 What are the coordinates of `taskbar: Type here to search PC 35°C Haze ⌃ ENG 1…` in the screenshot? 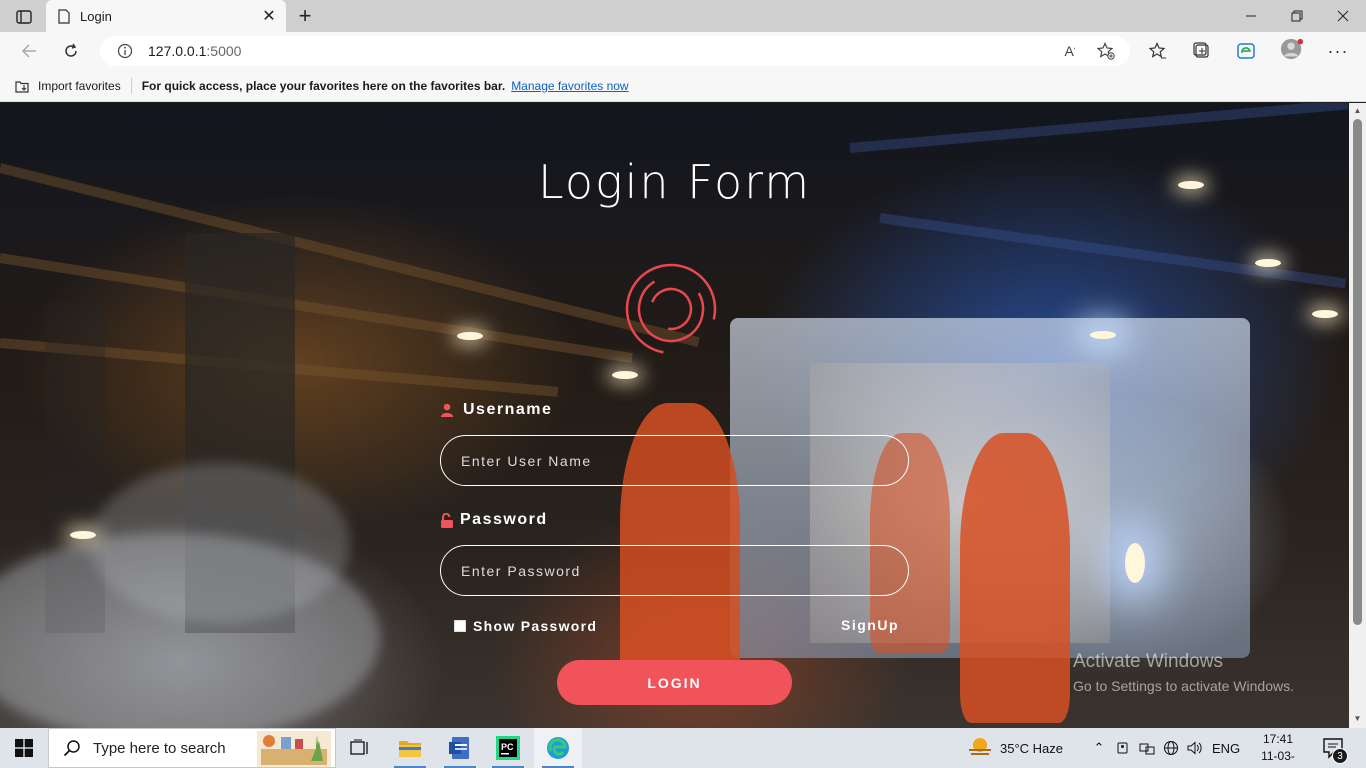 It's located at (683, 748).